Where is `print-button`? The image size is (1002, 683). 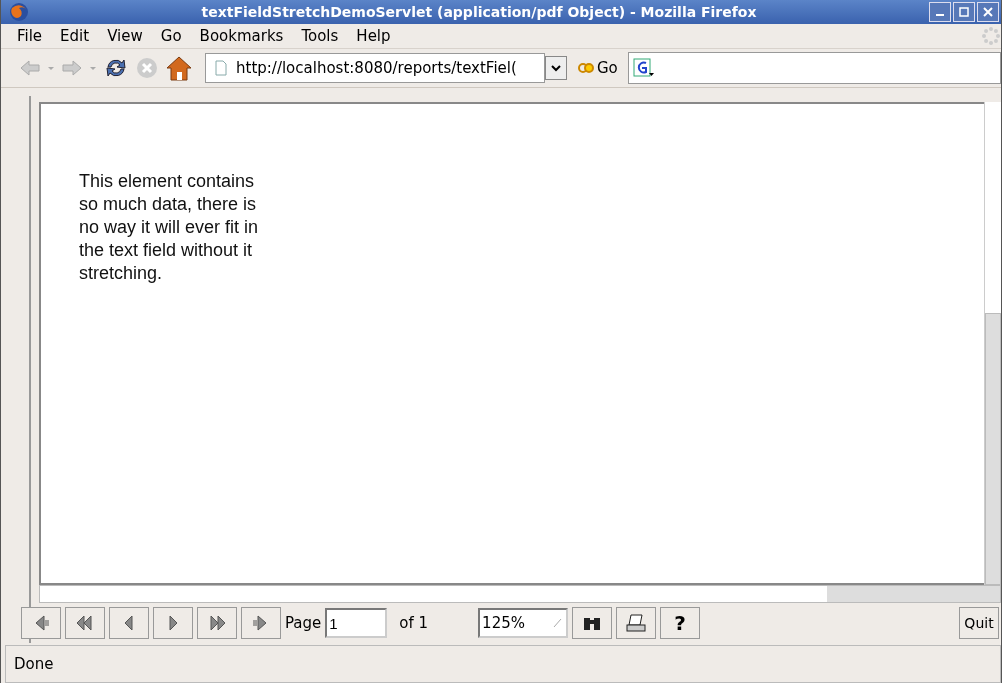 print-button is located at coordinates (636, 623).